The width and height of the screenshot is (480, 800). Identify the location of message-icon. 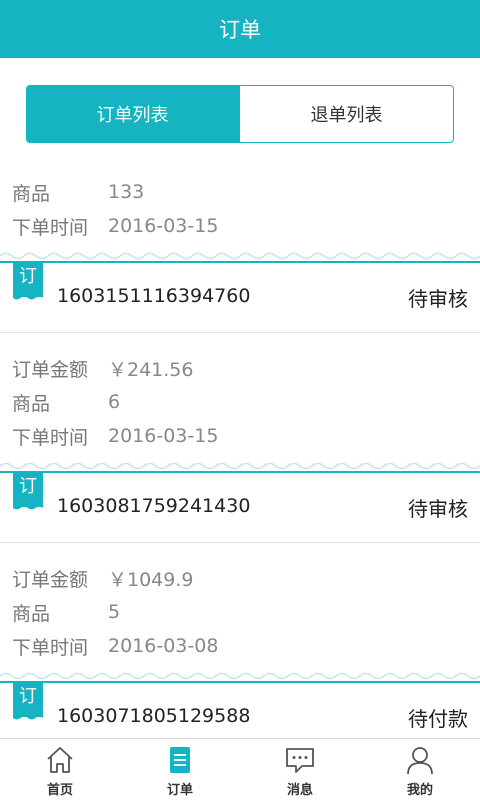
(300, 760).